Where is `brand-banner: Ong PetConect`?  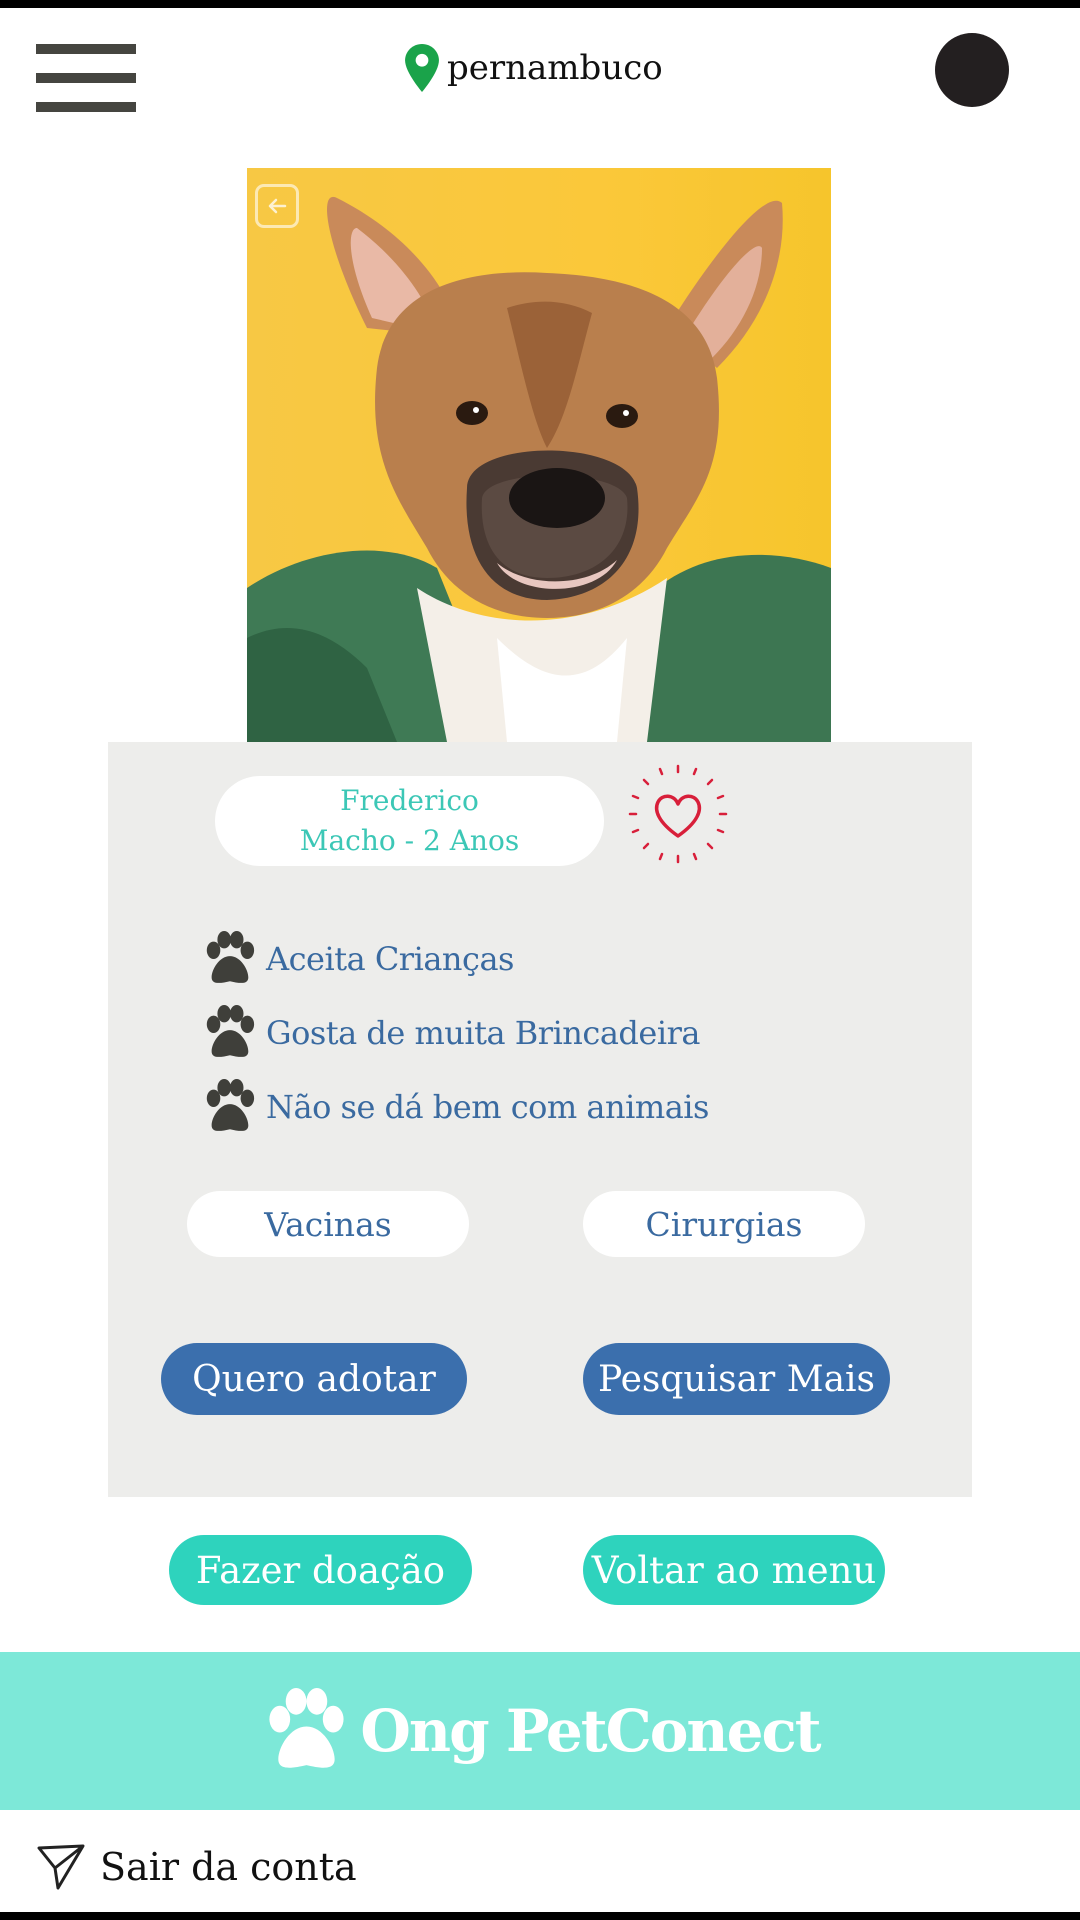 brand-banner: Ong PetConect is located at coordinates (540, 1731).